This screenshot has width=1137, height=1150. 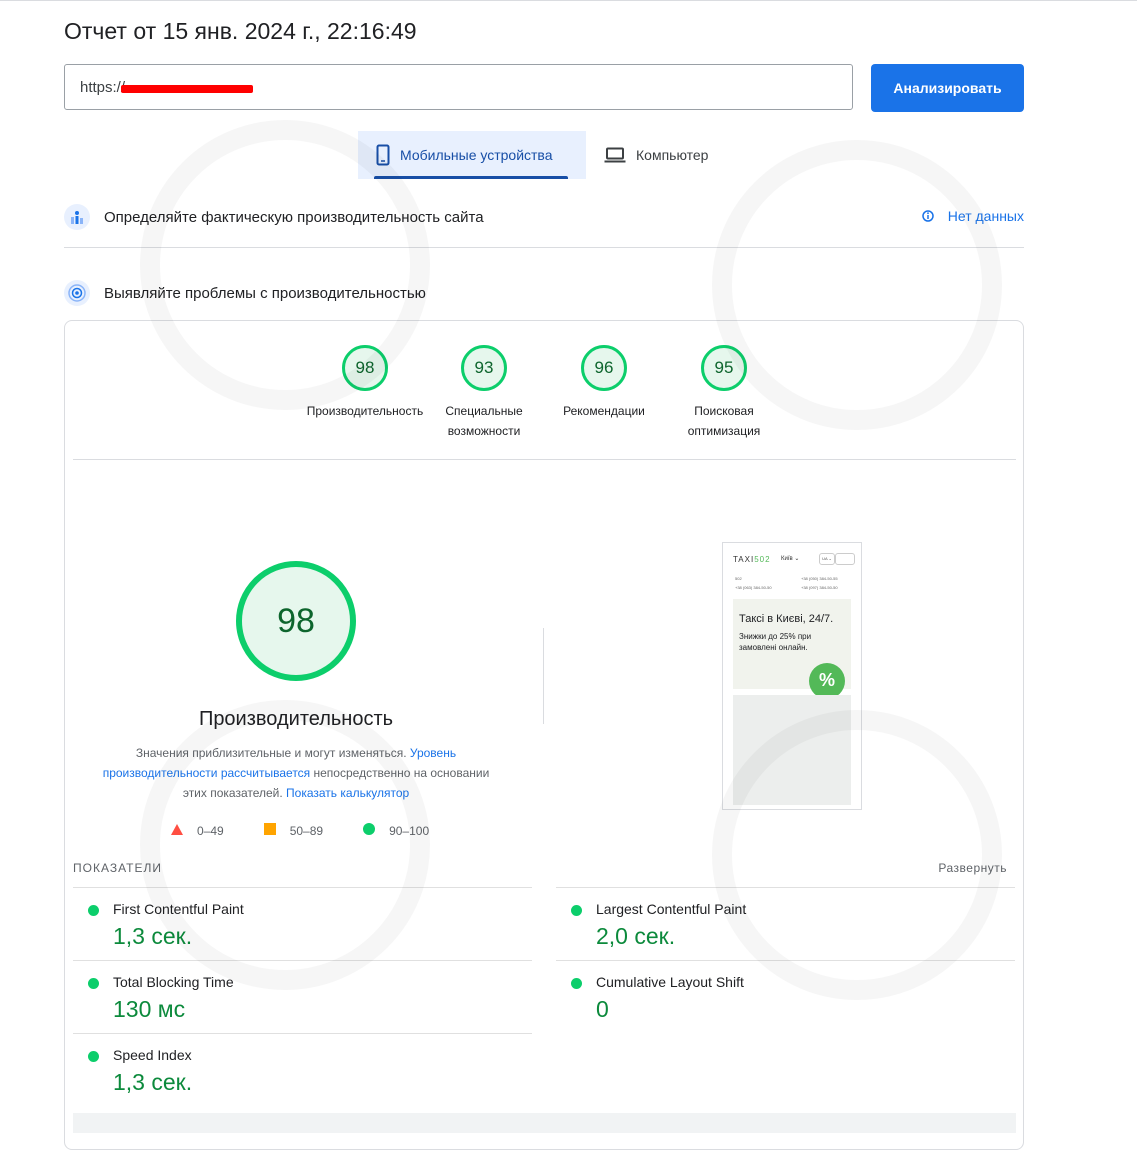 What do you see at coordinates (753, 587) in the screenshot?
I see `screenshot-phone: +38 (063) 384-50-50` at bounding box center [753, 587].